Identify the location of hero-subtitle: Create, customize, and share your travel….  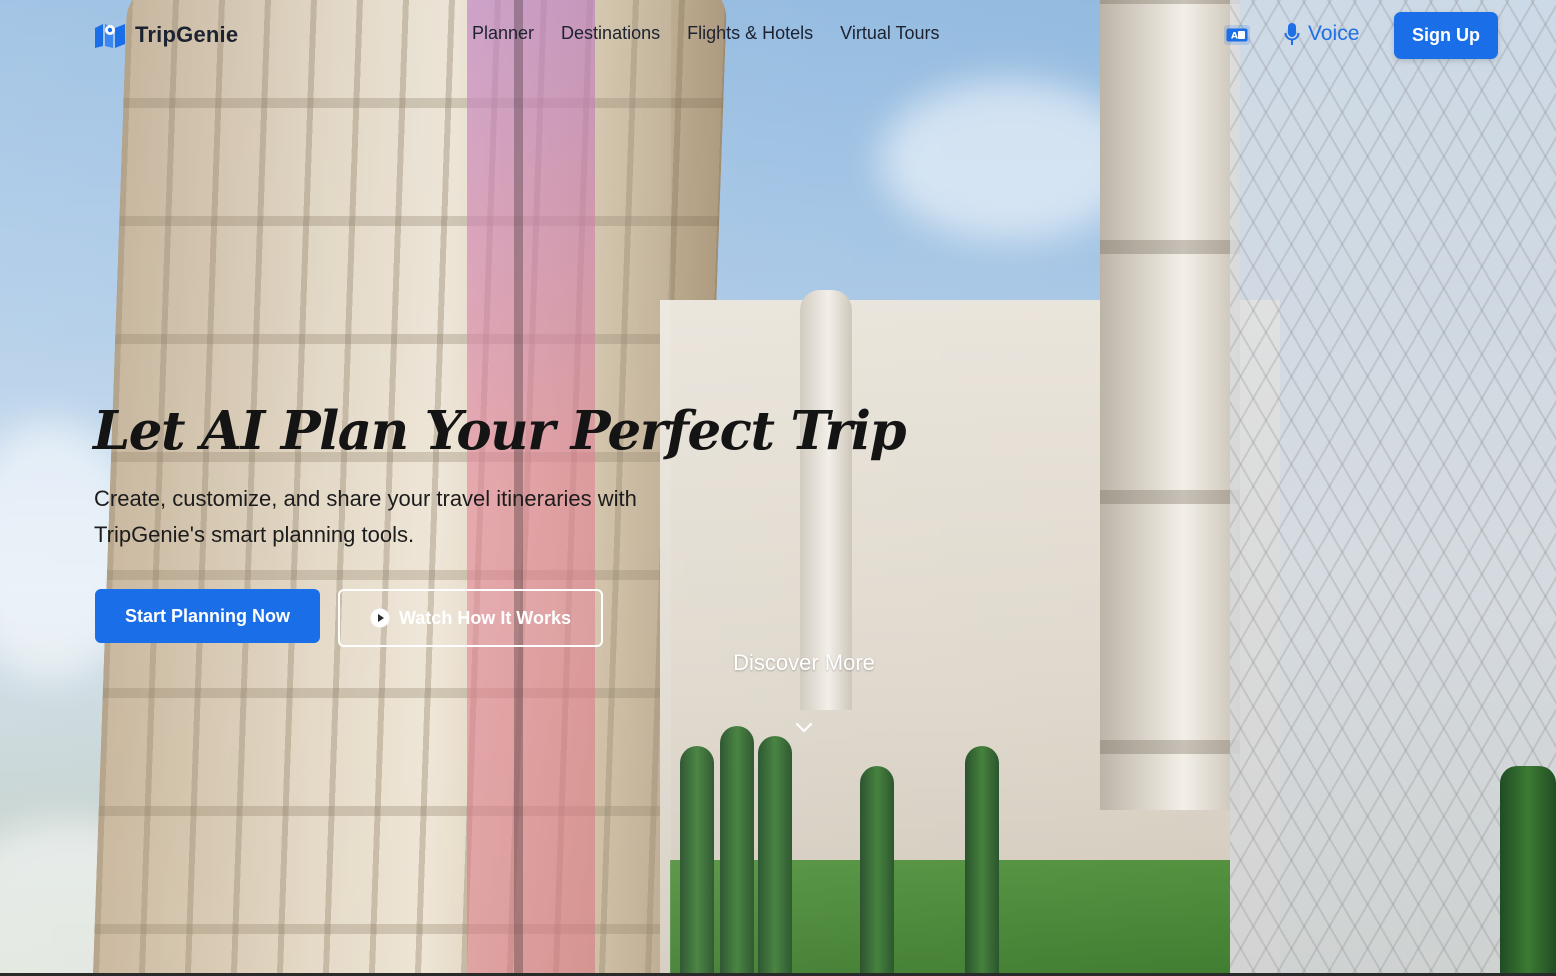
(365, 516).